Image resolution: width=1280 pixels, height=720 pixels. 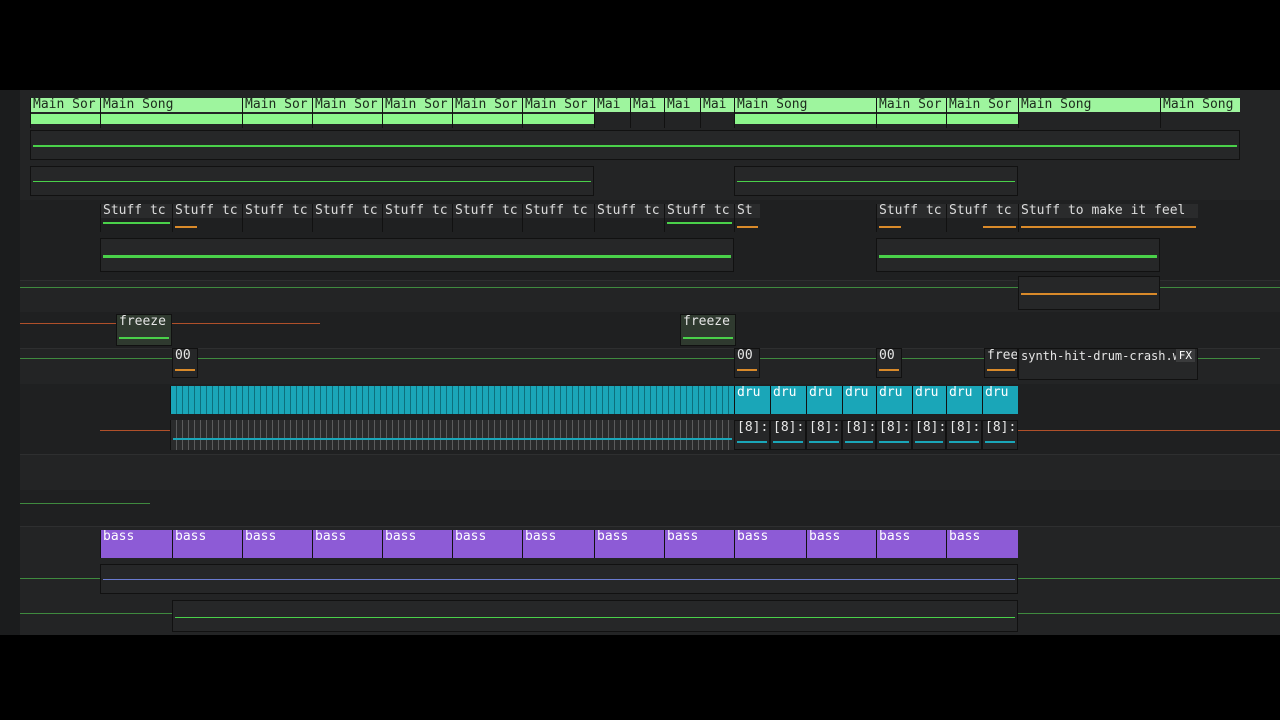 I want to click on fx-badge: FX, so click(x=1185, y=355).